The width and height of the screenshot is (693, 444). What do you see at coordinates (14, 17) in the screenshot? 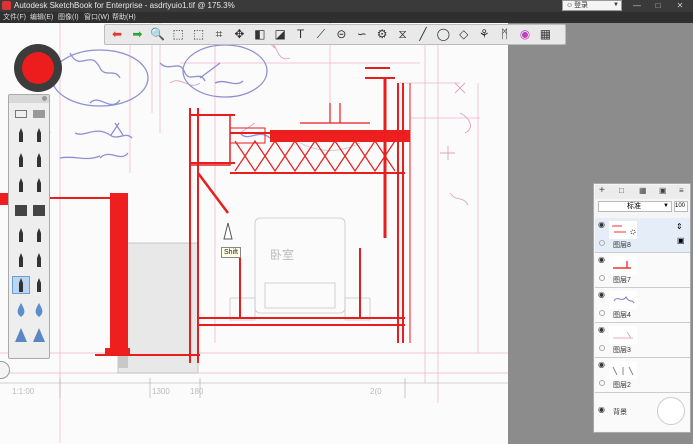
I see `menu-file: 文件(F)` at bounding box center [14, 17].